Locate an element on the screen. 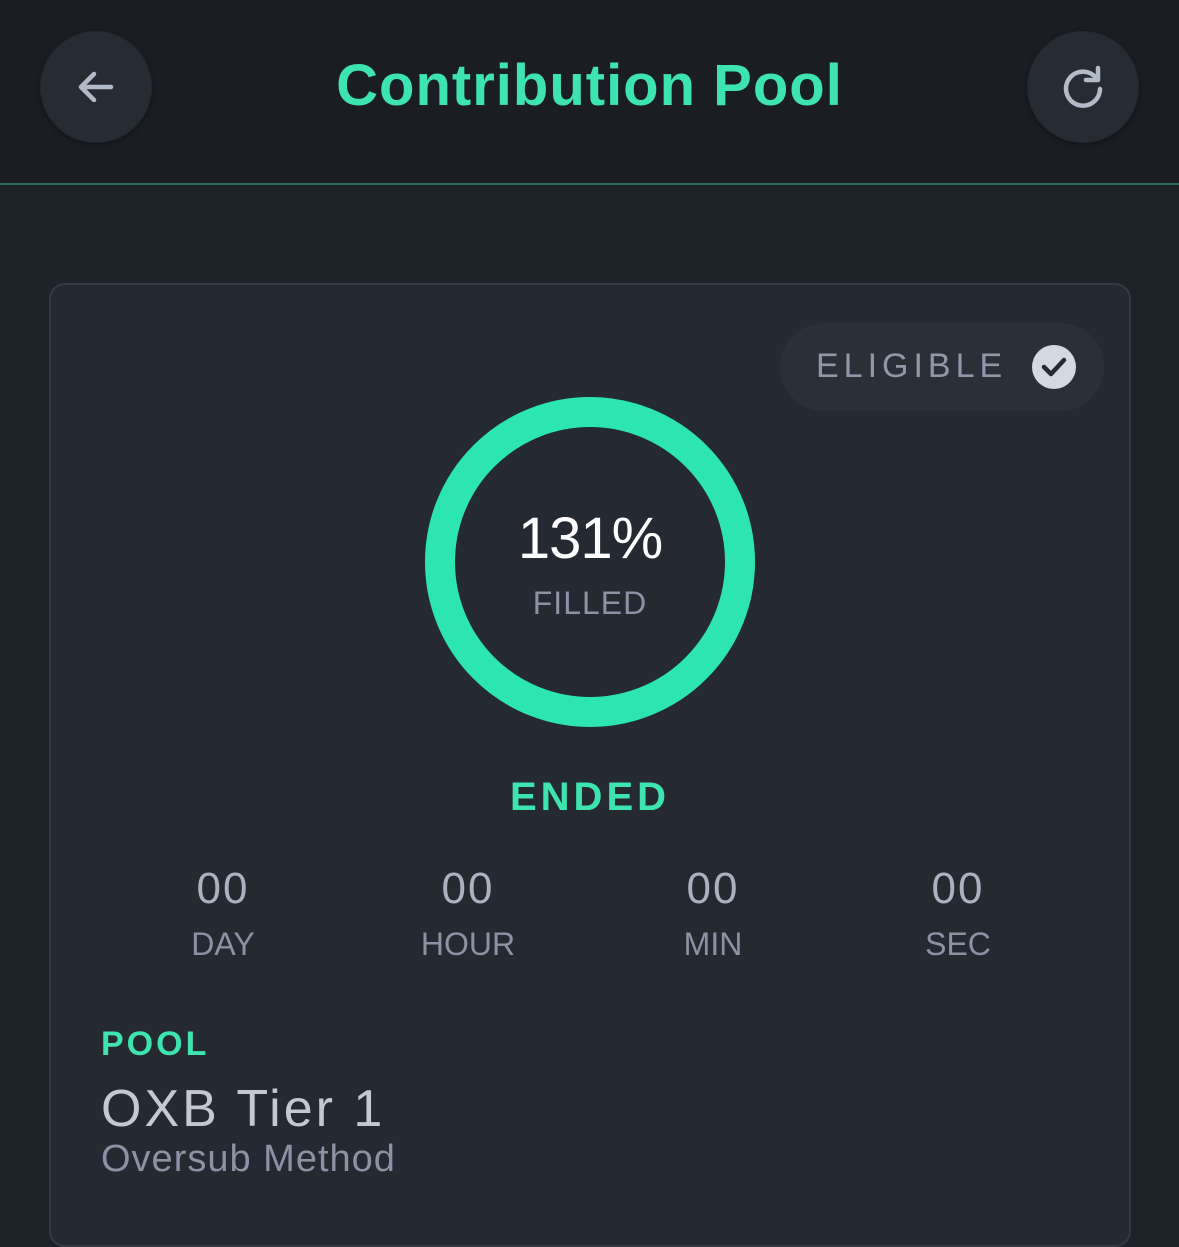  countdown-days: 00 DAY is located at coordinates (223, 913).